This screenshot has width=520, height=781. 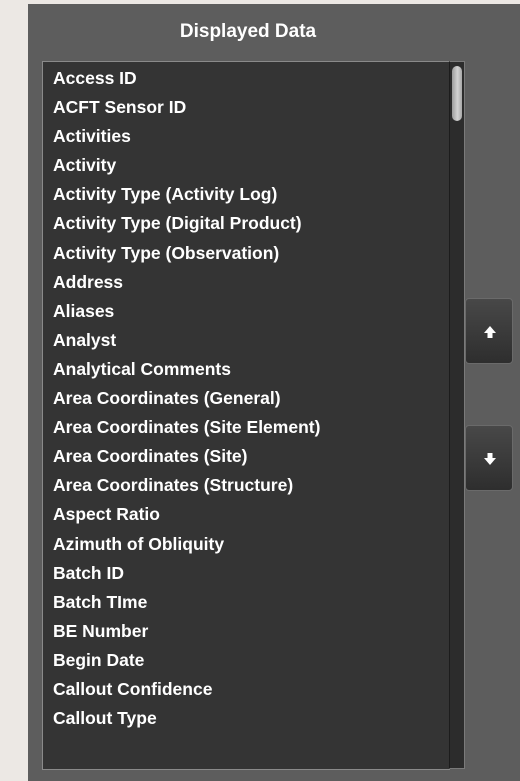 What do you see at coordinates (186, 631) in the screenshot?
I see `list-item: BE Number` at bounding box center [186, 631].